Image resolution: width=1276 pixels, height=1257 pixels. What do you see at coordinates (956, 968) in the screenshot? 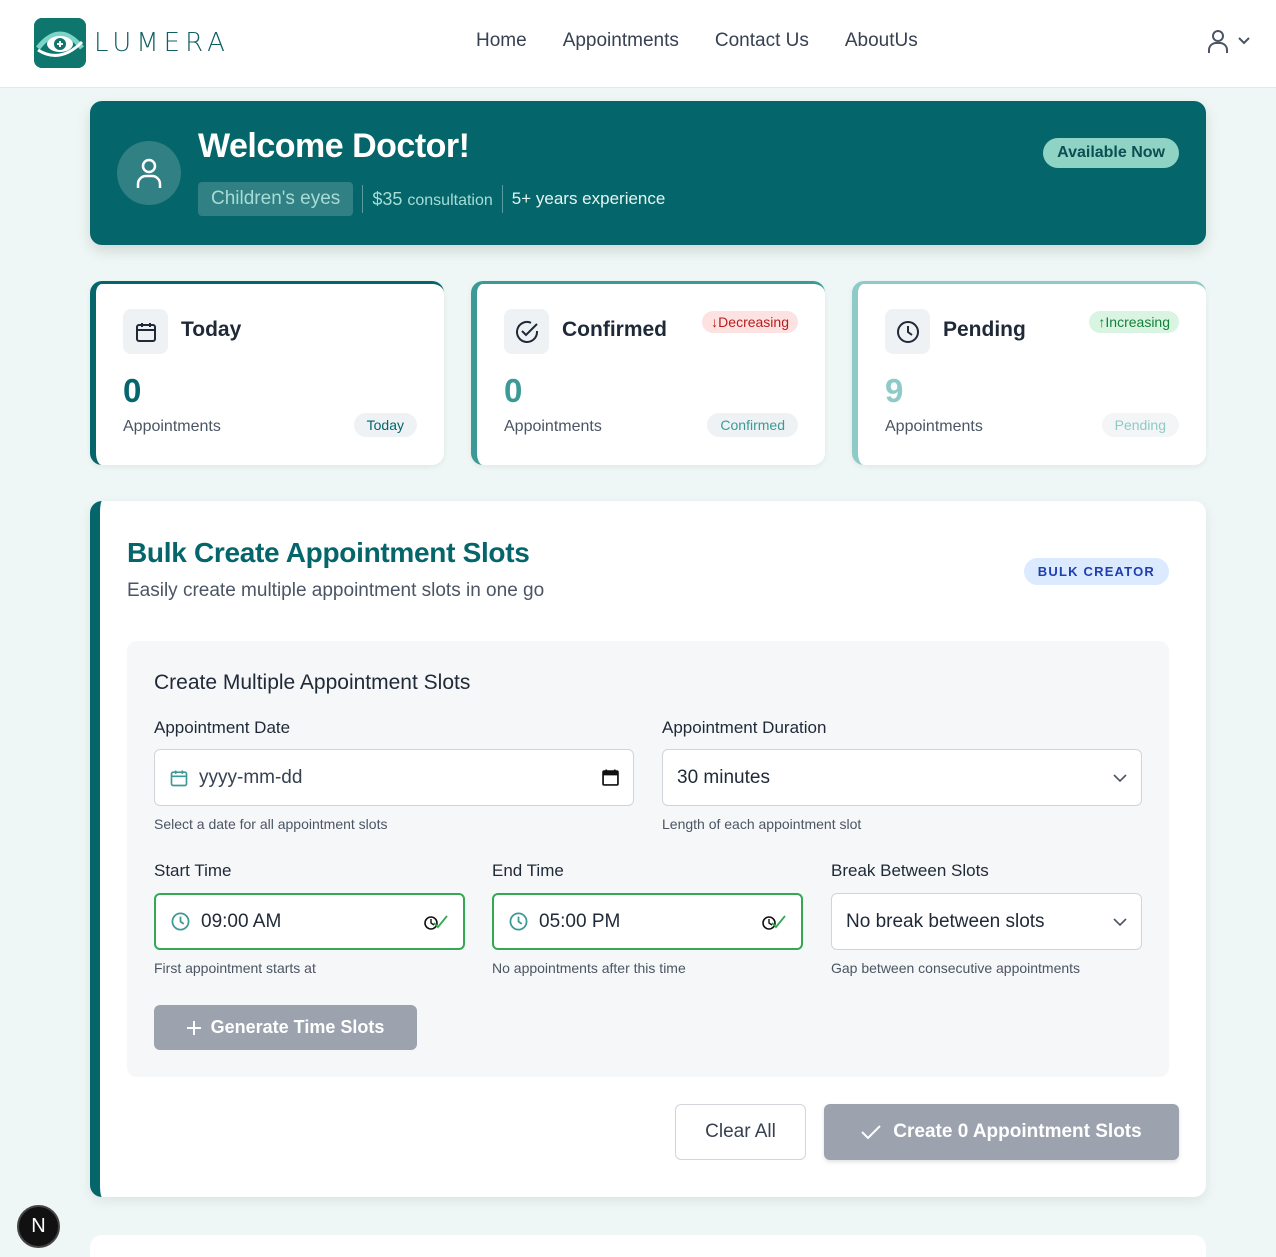
I see `break-help: Gap between consecutive appointments` at bounding box center [956, 968].